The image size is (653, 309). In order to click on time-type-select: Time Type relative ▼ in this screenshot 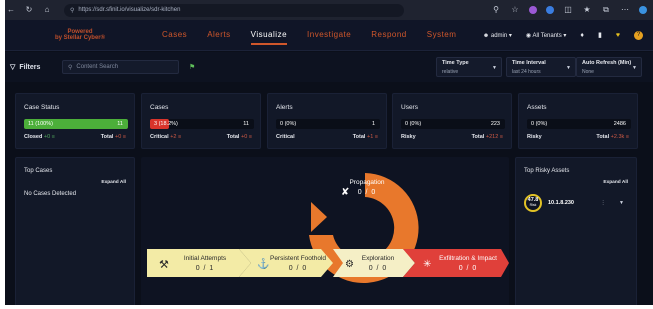, I will do `click(469, 67)`.